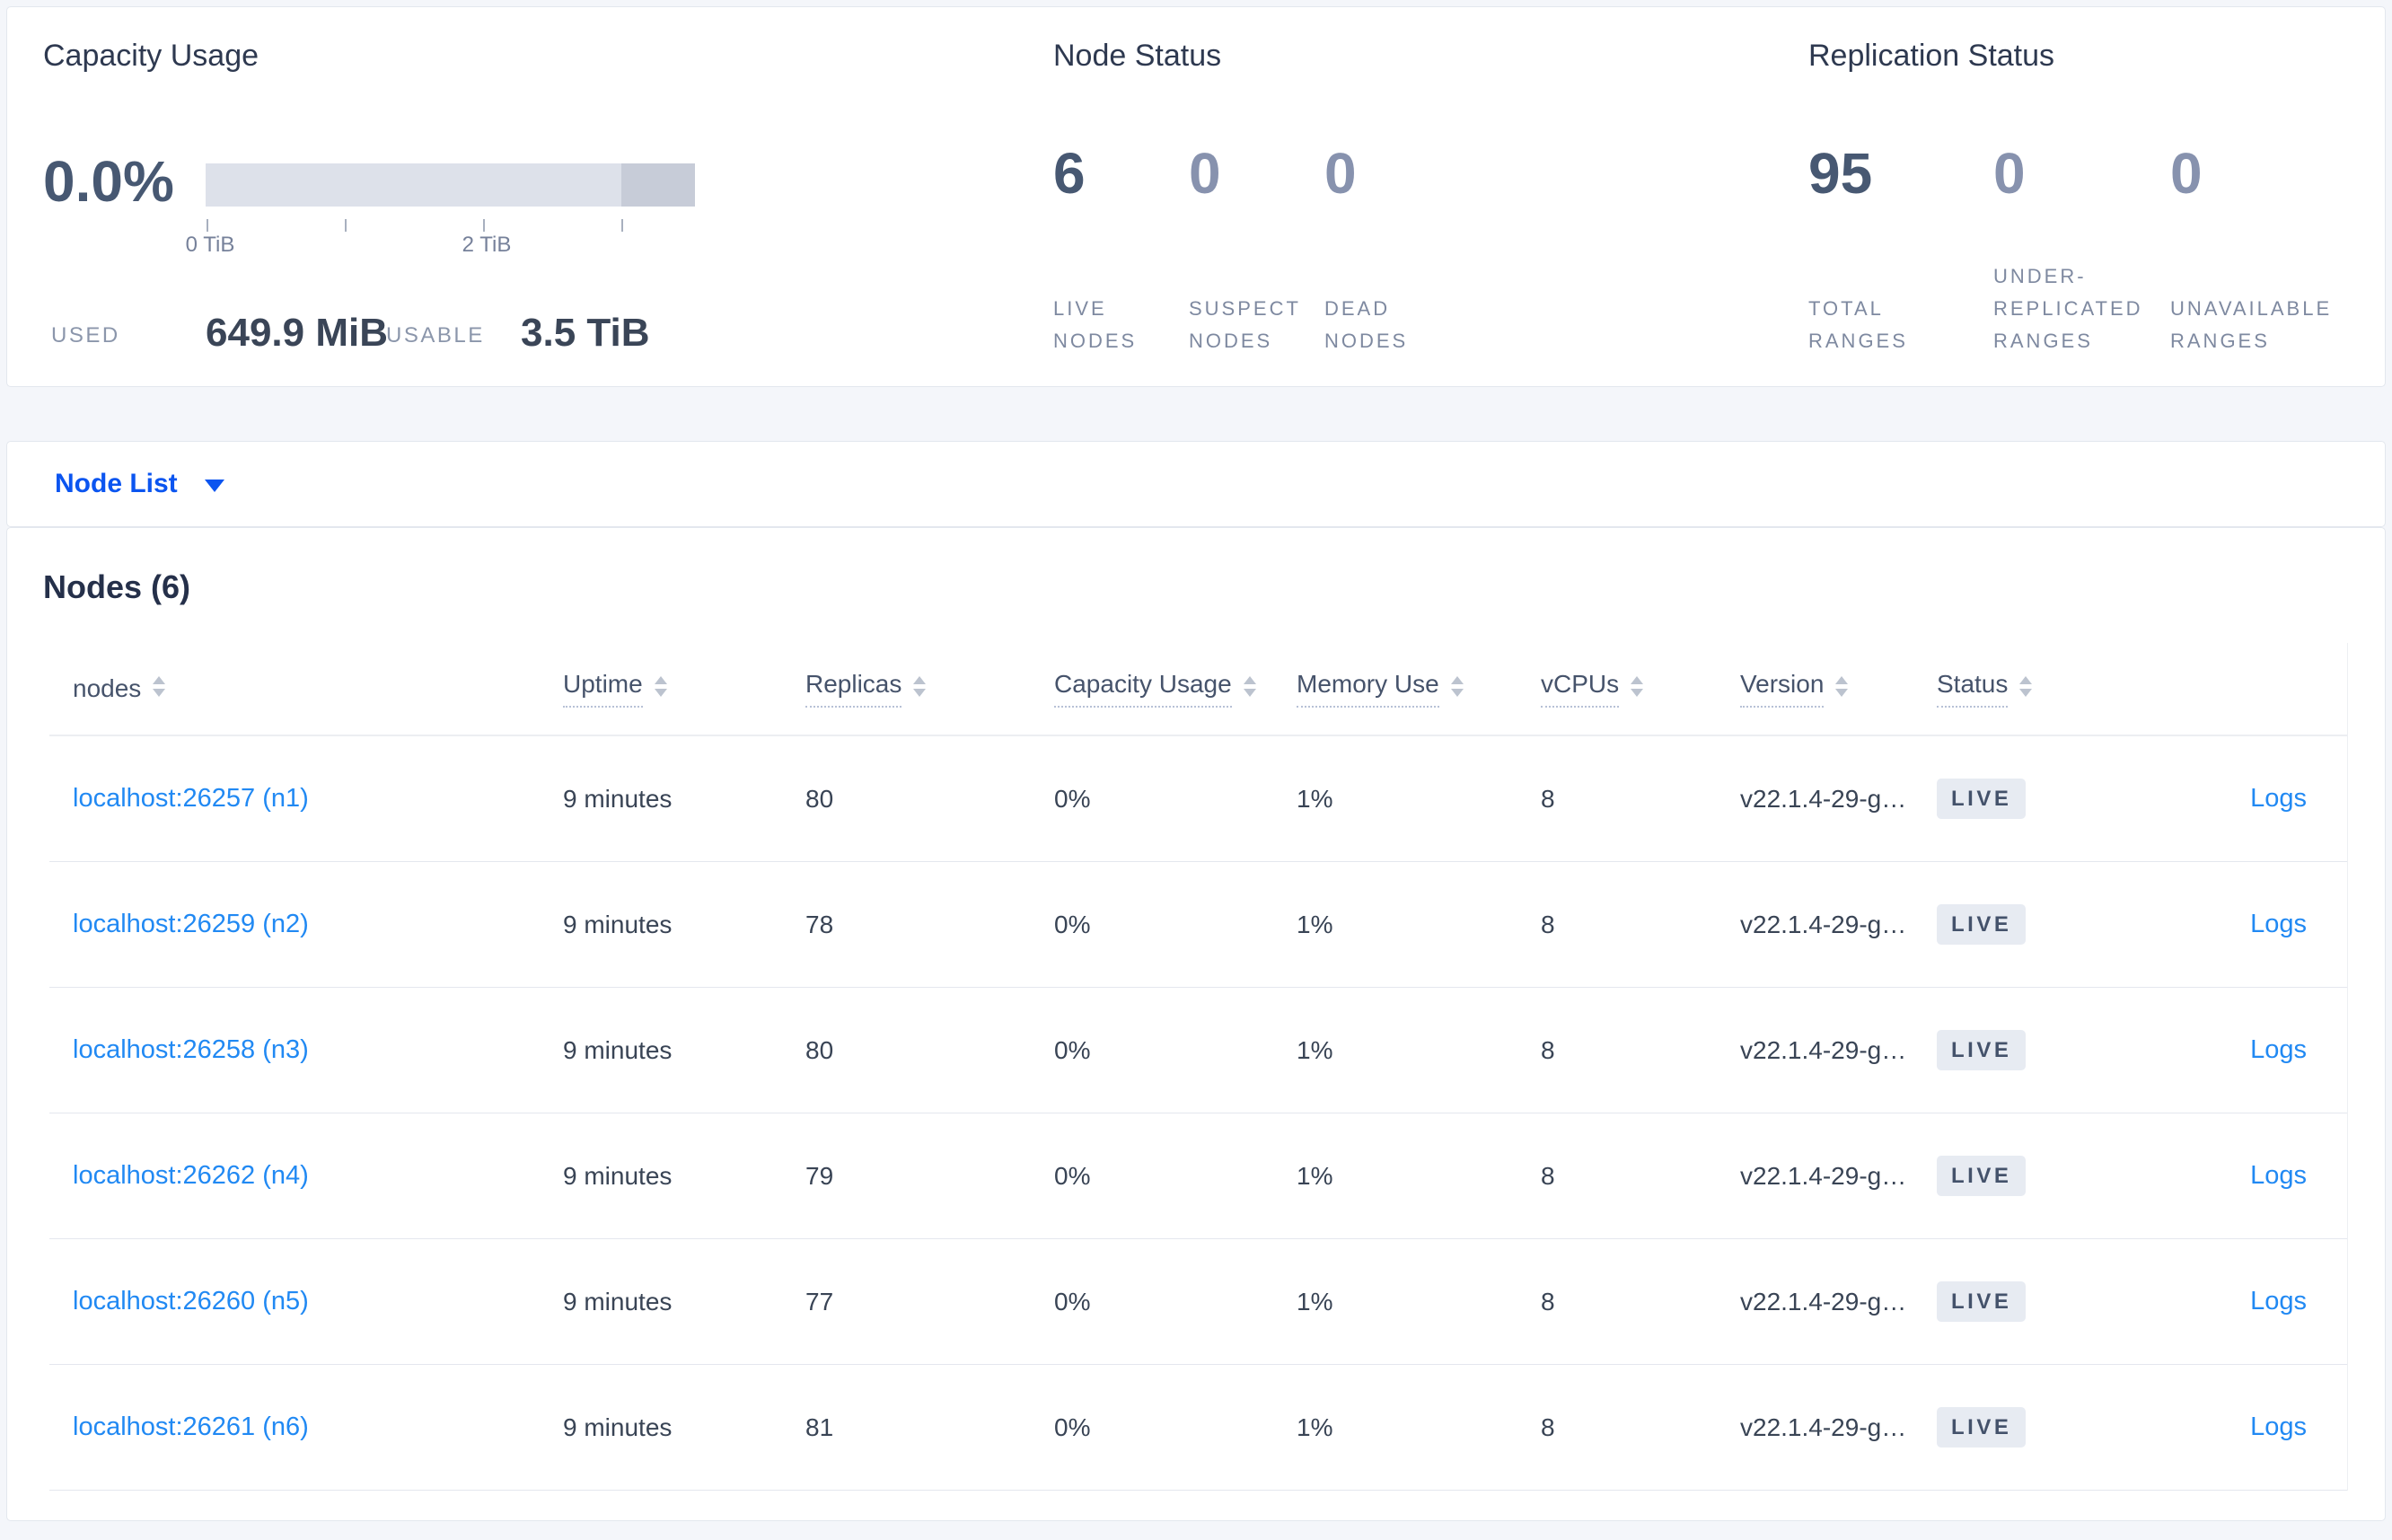  I want to click on column-header-label: Replicas, so click(853, 689).